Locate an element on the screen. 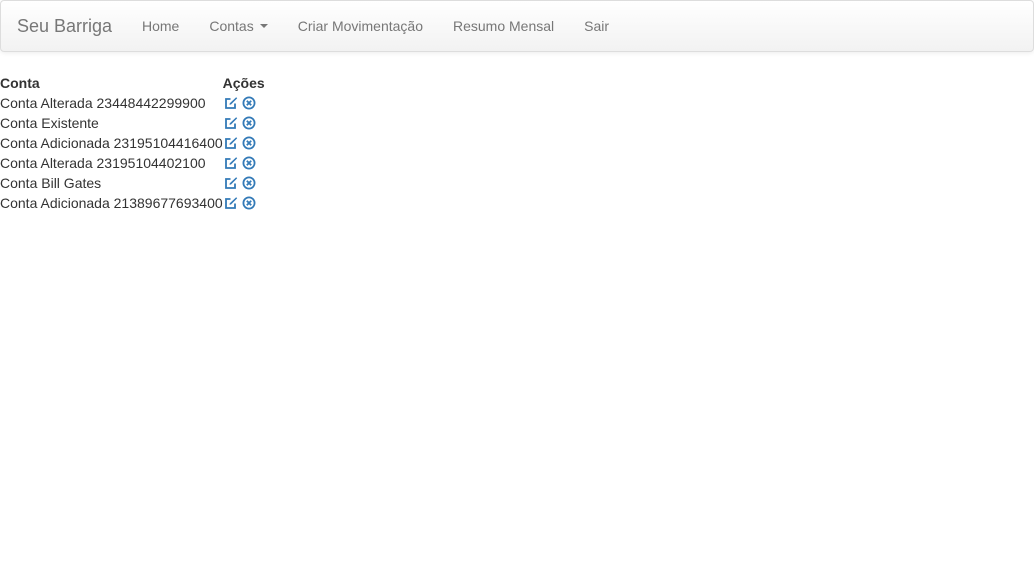 Image resolution: width=1034 pixels, height=578 pixels. nav-contas-dropdown: Contas is located at coordinates (238, 26).